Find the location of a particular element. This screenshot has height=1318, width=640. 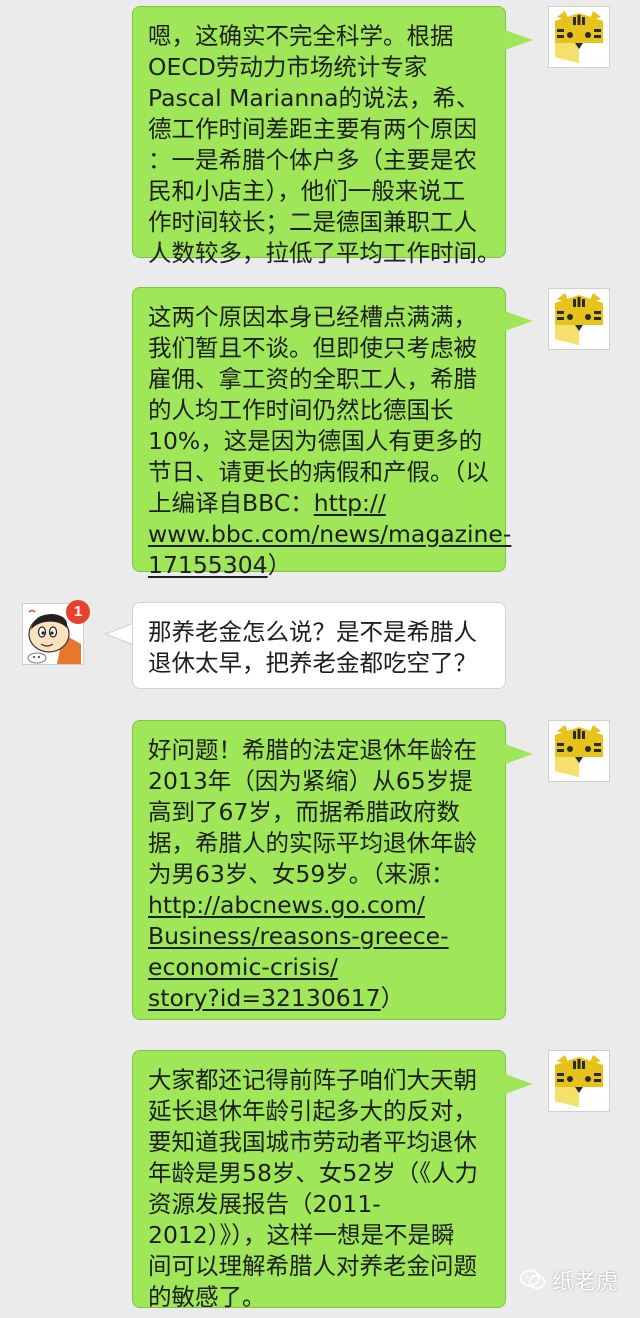

message-text: ：一是希腊个体户多（主要是农 is located at coordinates (312, 160).